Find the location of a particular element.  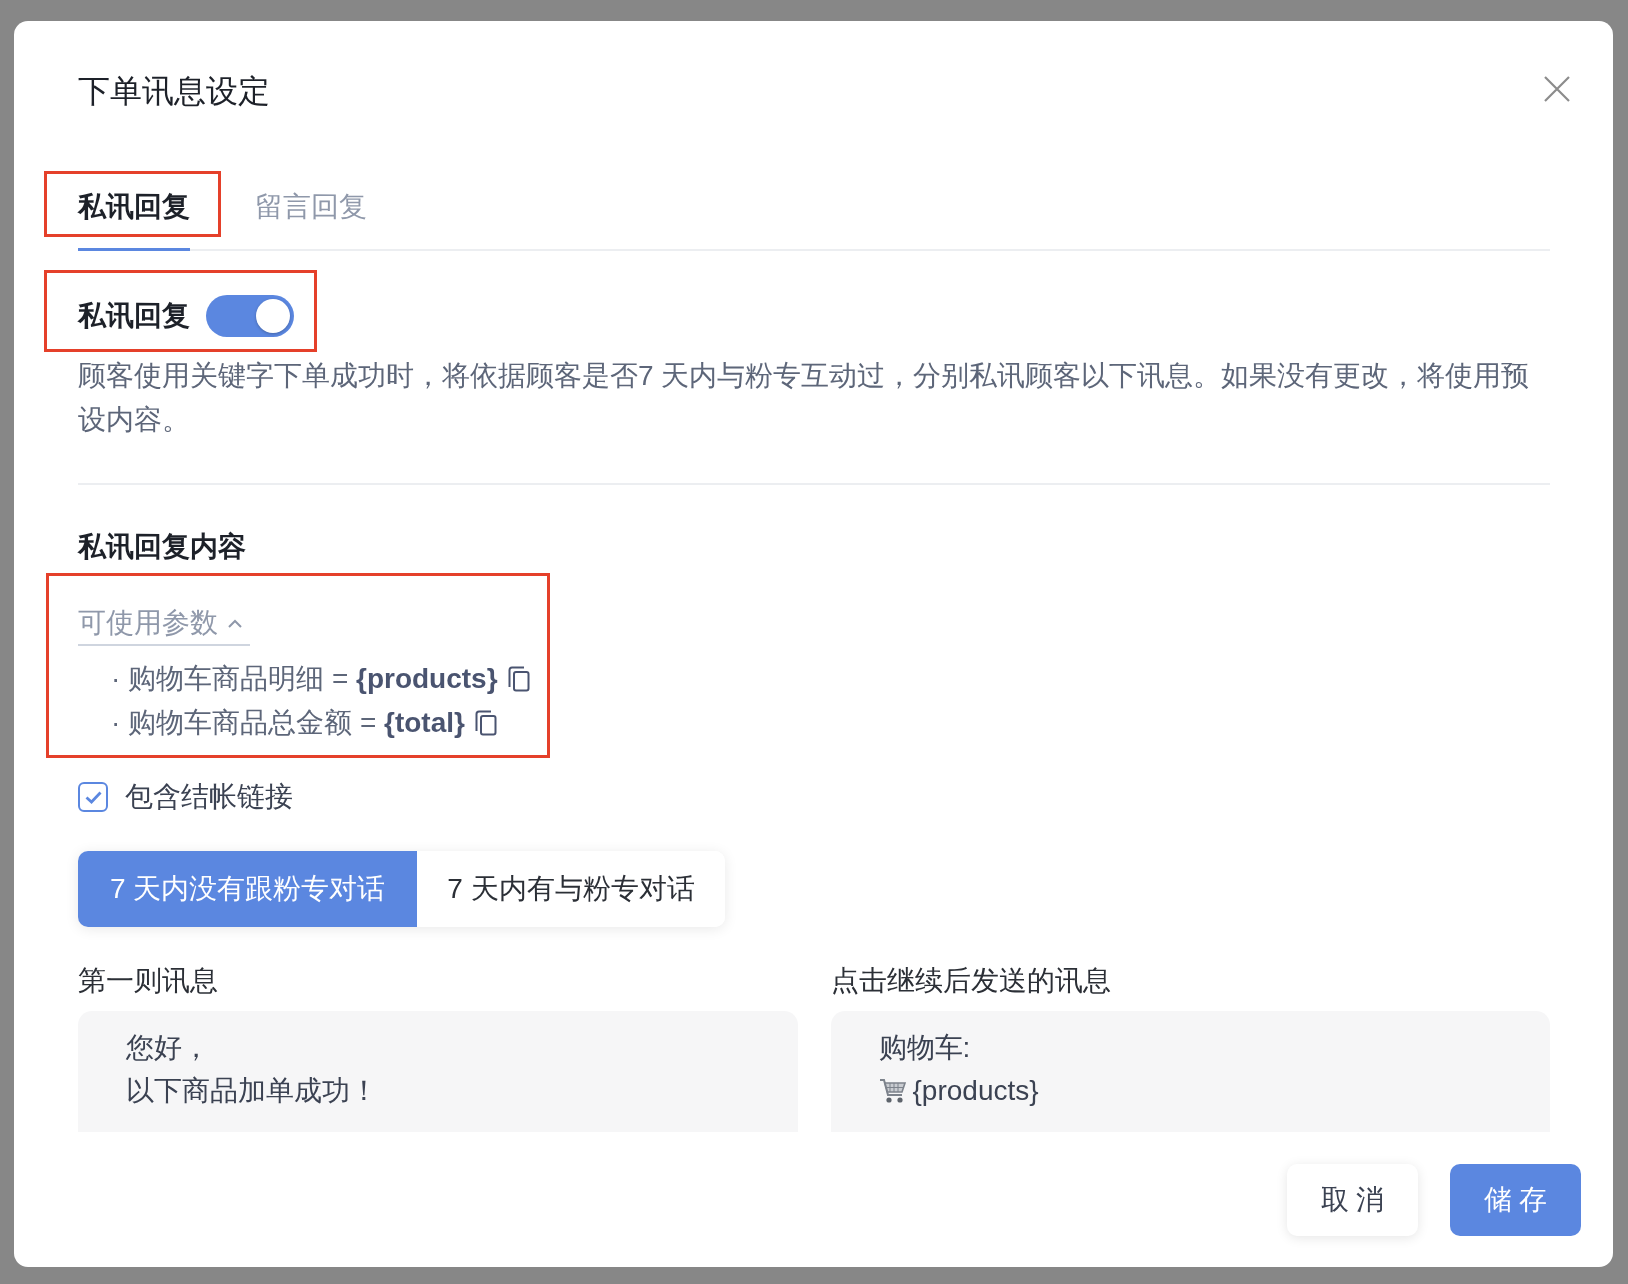

checkmark-icon is located at coordinates (93, 797).